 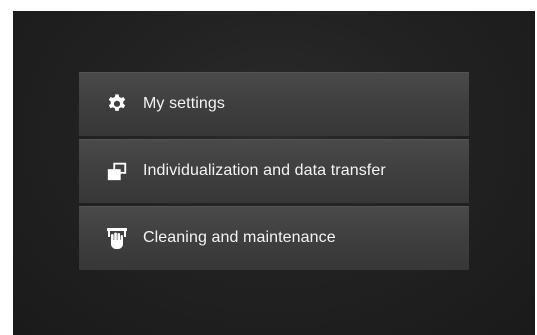 What do you see at coordinates (264, 170) in the screenshot?
I see `menu-item-label: Individualization and data transfer` at bounding box center [264, 170].